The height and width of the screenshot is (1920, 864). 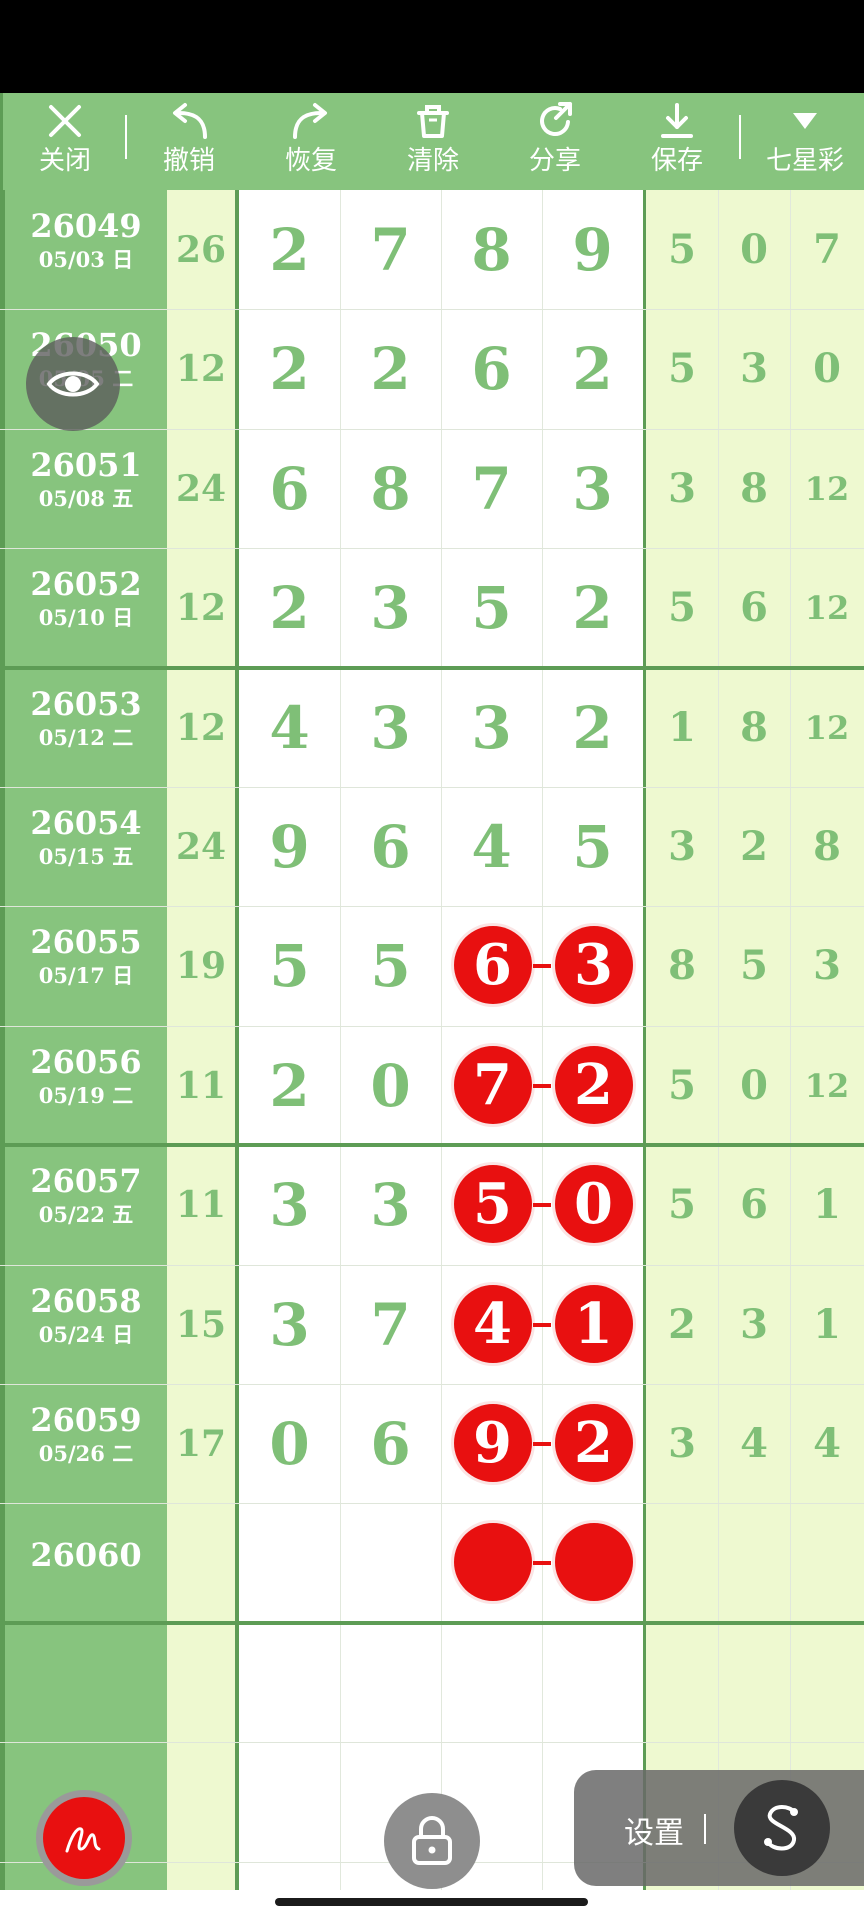 I want to click on table-row: 26052 05/10 日 12 2 3 5 2 5 6 12, so click(x=432, y=607).